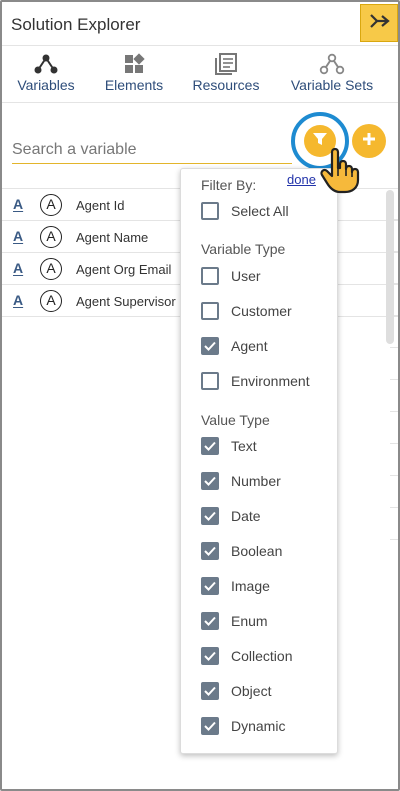  I want to click on option-label: Date, so click(246, 516).